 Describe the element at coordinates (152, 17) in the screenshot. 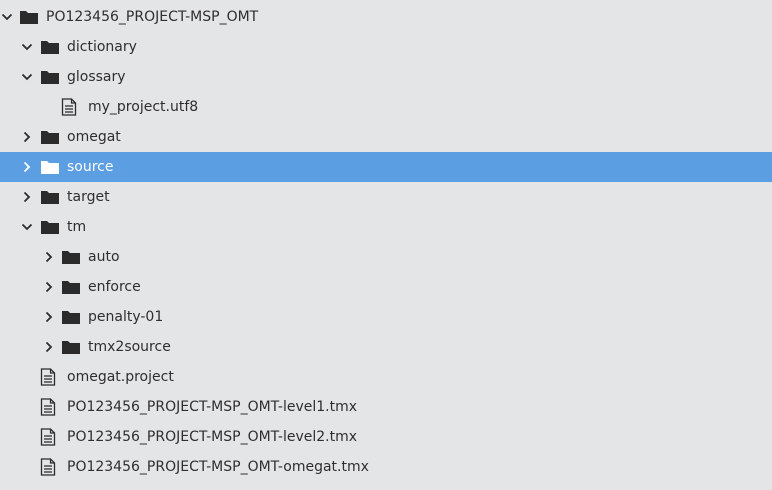

I see `tree-root-label: PO123456_PROJECT-MSP_OMT` at that location.